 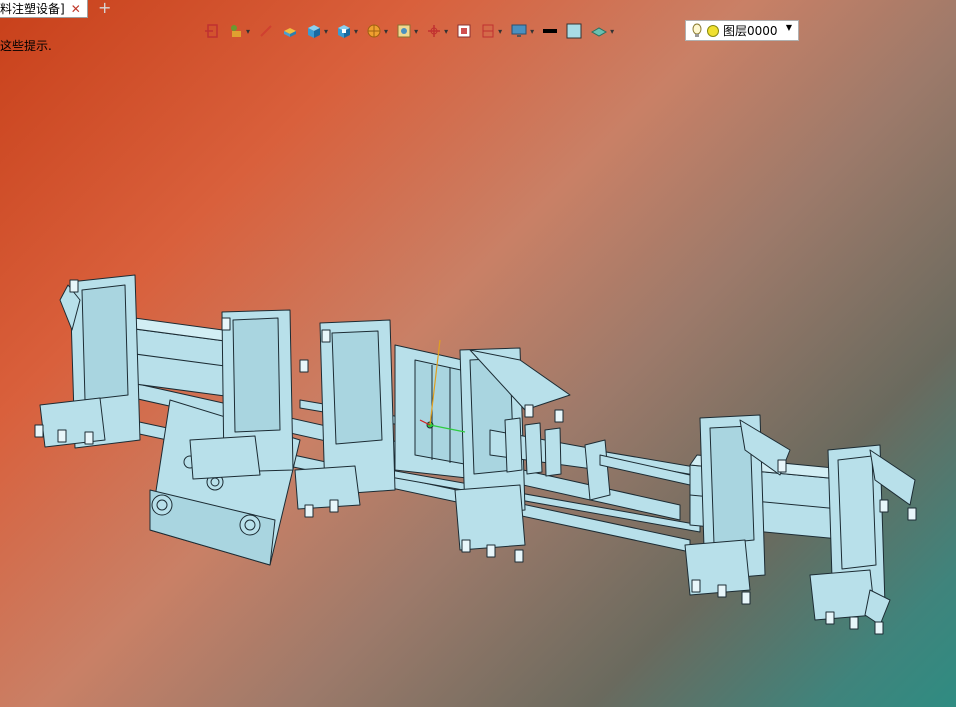 I want to click on chevron-down-icon: ▼, so click(x=789, y=27).